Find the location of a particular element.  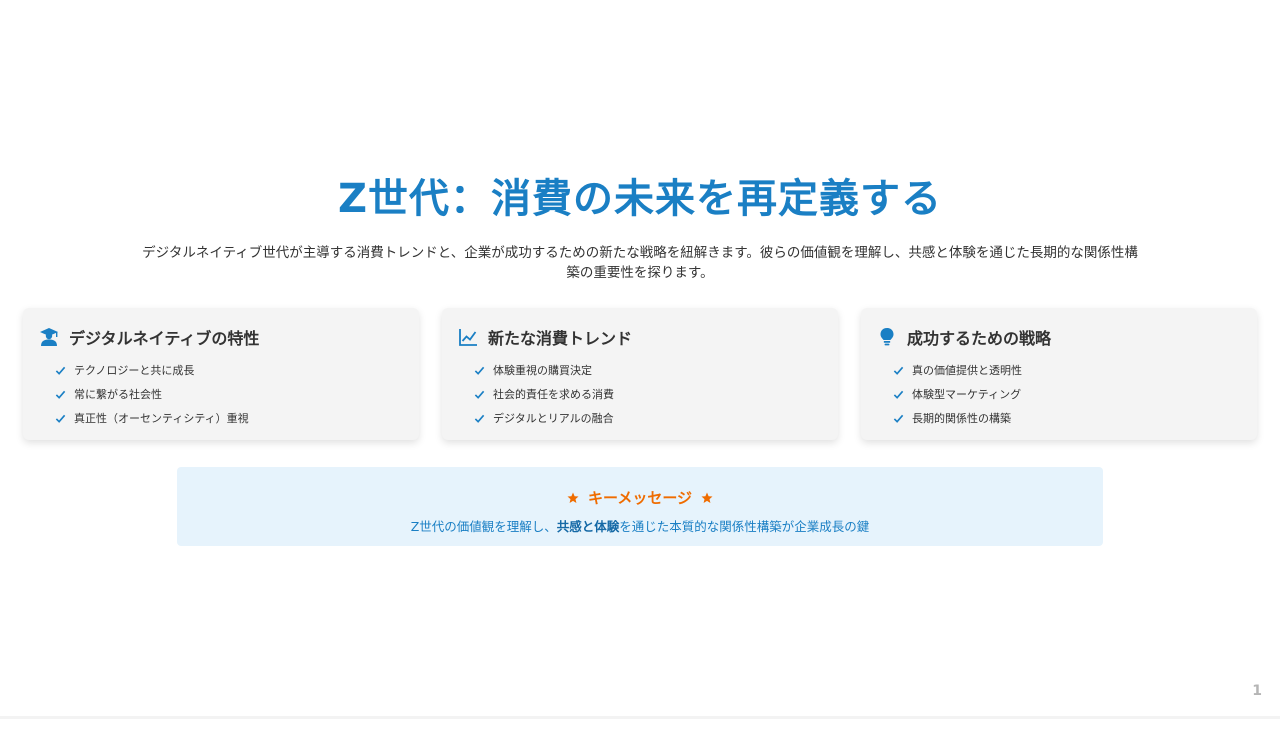

lightbulb-icon is located at coordinates (887, 337).